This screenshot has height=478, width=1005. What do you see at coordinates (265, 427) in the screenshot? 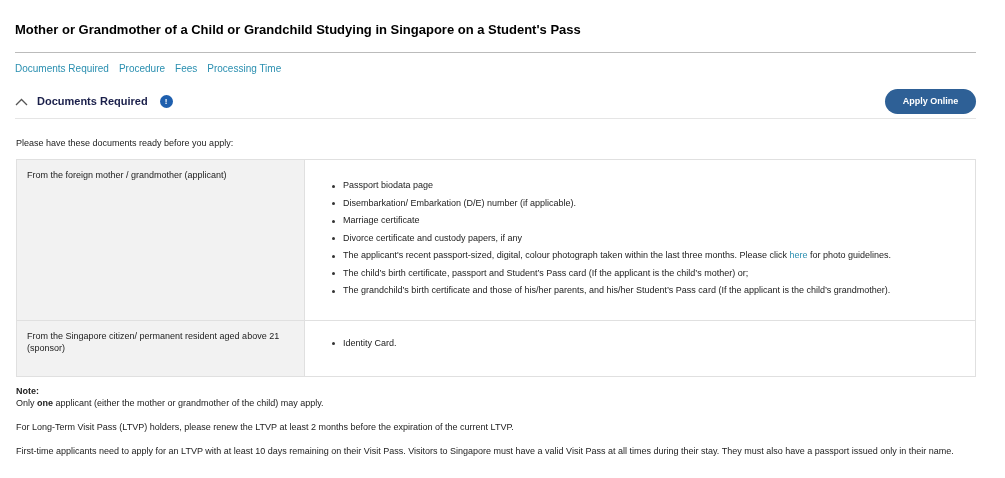
I see `note-text: For Long-Term Visit Pass (LTVP) holders, please renew the LTVP at least 2 months before the expiration of the current LTVP.` at bounding box center [265, 427].